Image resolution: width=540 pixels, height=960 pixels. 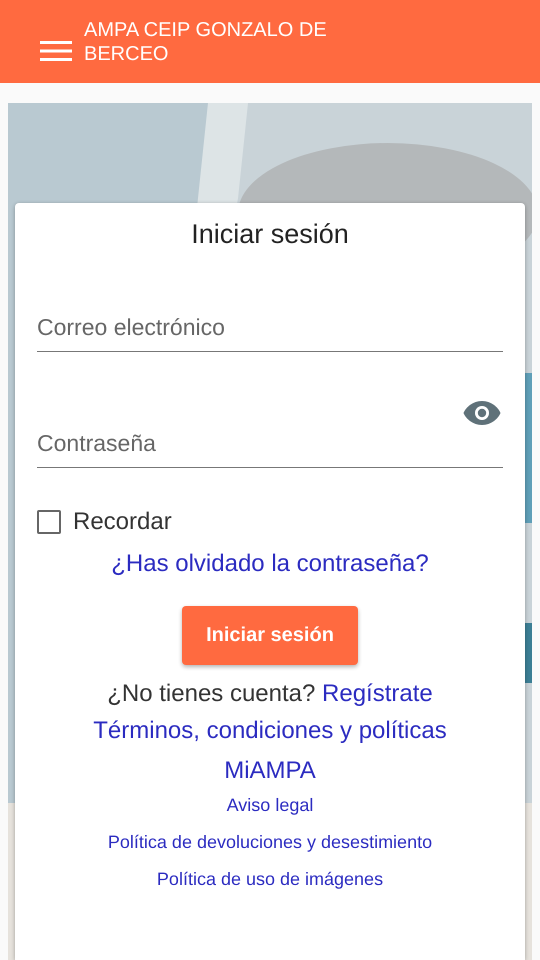 I want to click on remember-label: Recordar, so click(x=122, y=522).